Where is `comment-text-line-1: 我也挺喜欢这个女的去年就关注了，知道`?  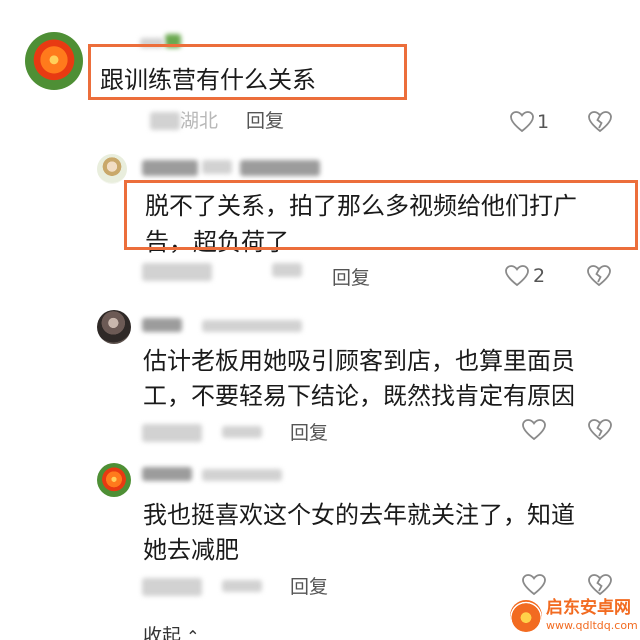
comment-text-line-1: 我也挺喜欢这个女的去年就关注了，知道 is located at coordinates (359, 515).